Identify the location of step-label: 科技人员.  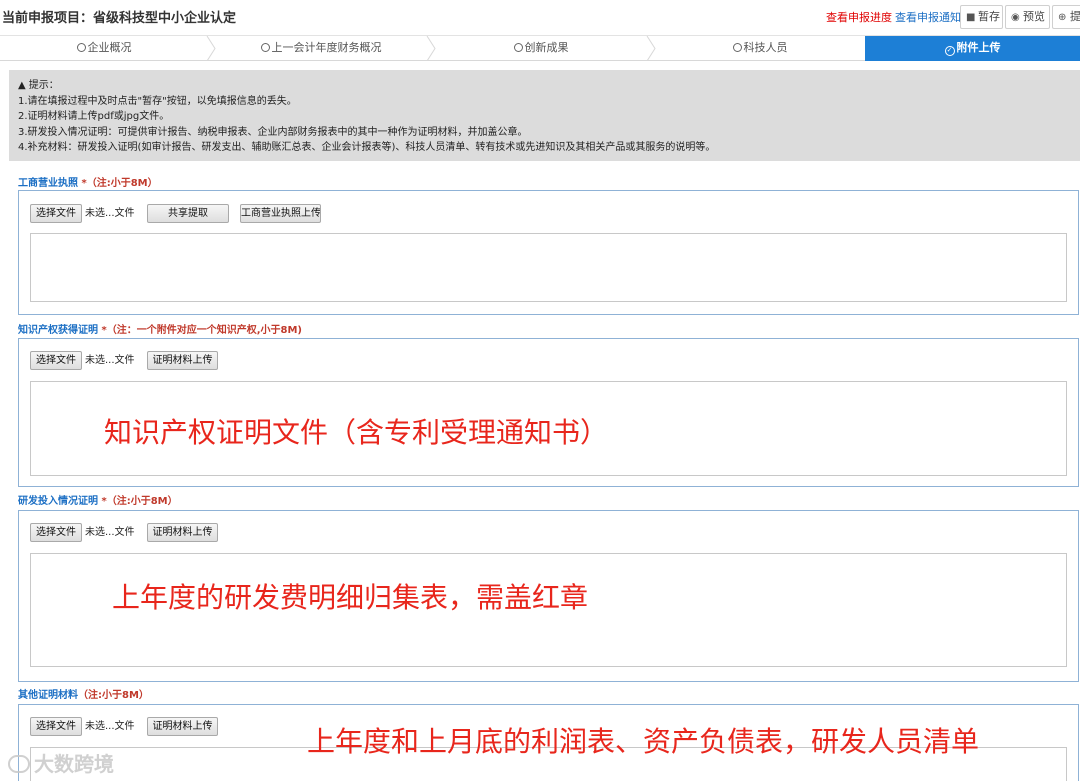
(765, 47).